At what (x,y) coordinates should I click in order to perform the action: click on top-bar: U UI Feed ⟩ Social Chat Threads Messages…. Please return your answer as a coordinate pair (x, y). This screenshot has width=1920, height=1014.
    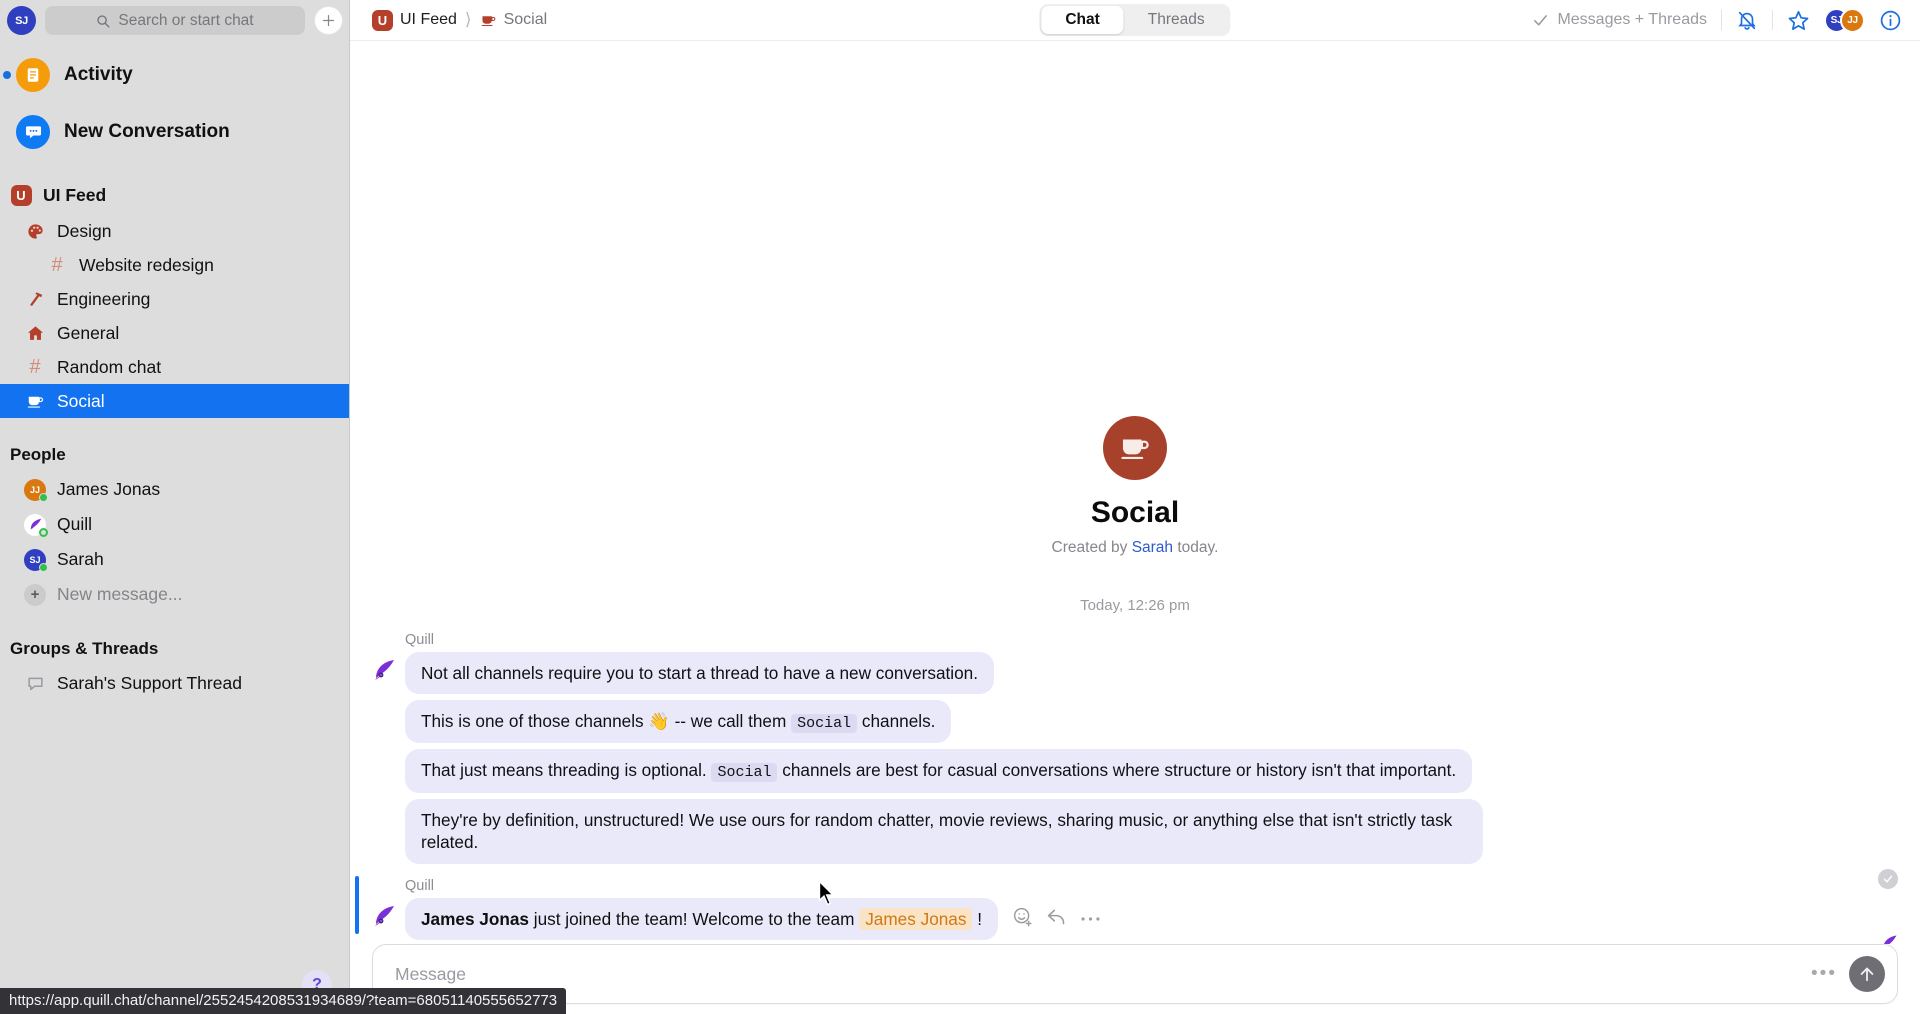
    Looking at the image, I should click on (1135, 20).